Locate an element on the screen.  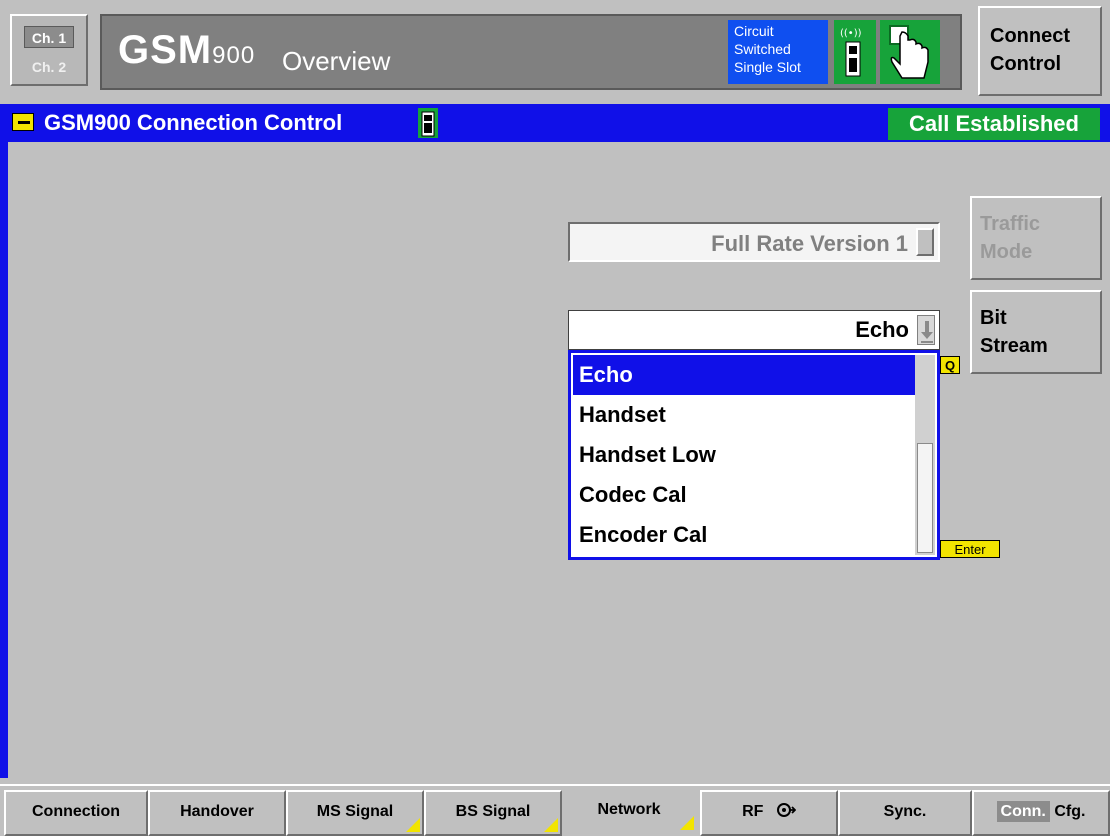
connect-control-button: Connect Control is located at coordinates (1040, 51).